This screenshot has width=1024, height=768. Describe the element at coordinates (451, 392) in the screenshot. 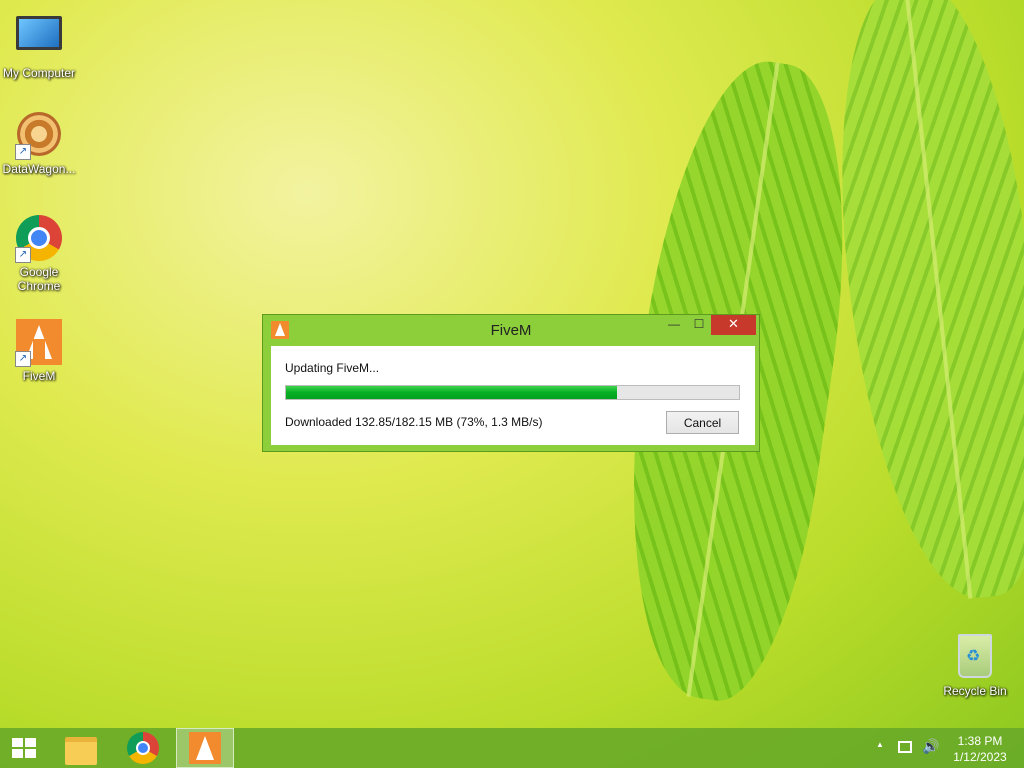

I see `progress-bar-fill` at that location.